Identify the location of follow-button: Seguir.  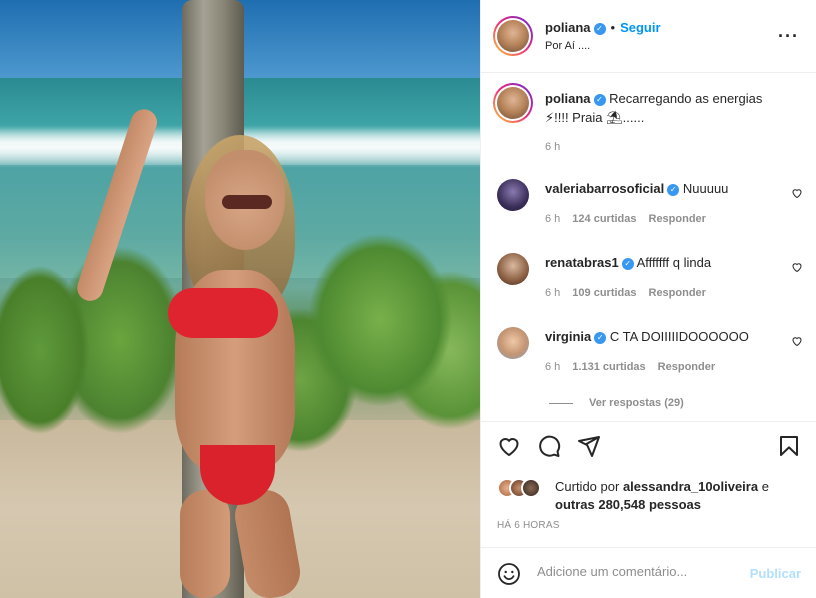
(640, 27).